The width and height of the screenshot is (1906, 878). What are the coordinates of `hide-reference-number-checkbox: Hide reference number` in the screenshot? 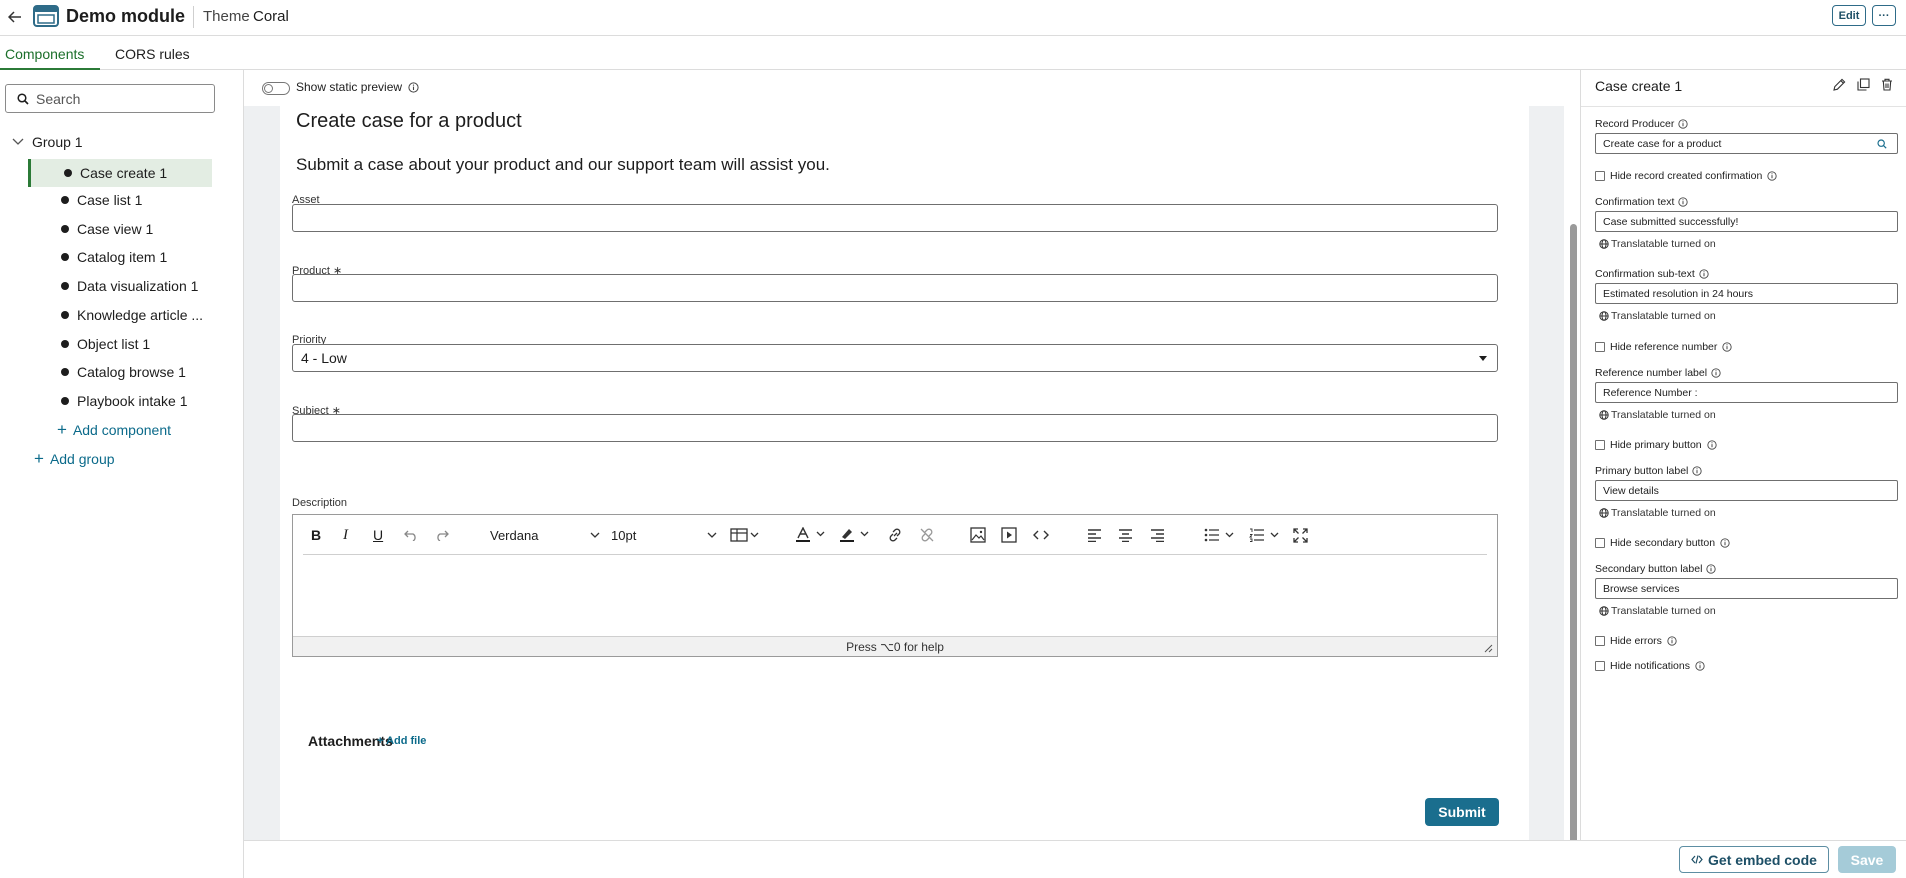 It's located at (1664, 347).